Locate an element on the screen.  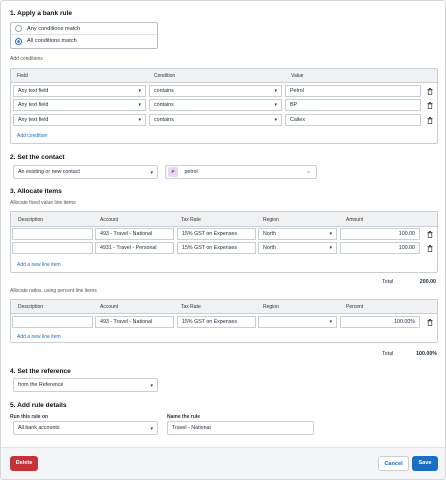
fixed-items-label: Allocate fixed value line items is located at coordinates (43, 203).